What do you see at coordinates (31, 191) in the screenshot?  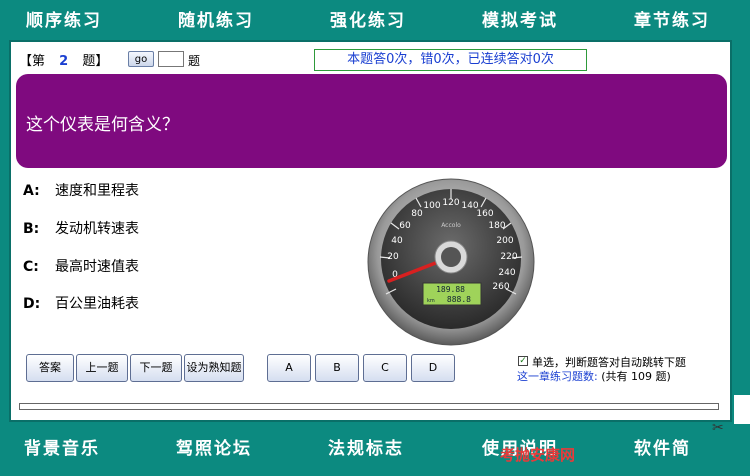 I see `option-key: A:` at bounding box center [31, 191].